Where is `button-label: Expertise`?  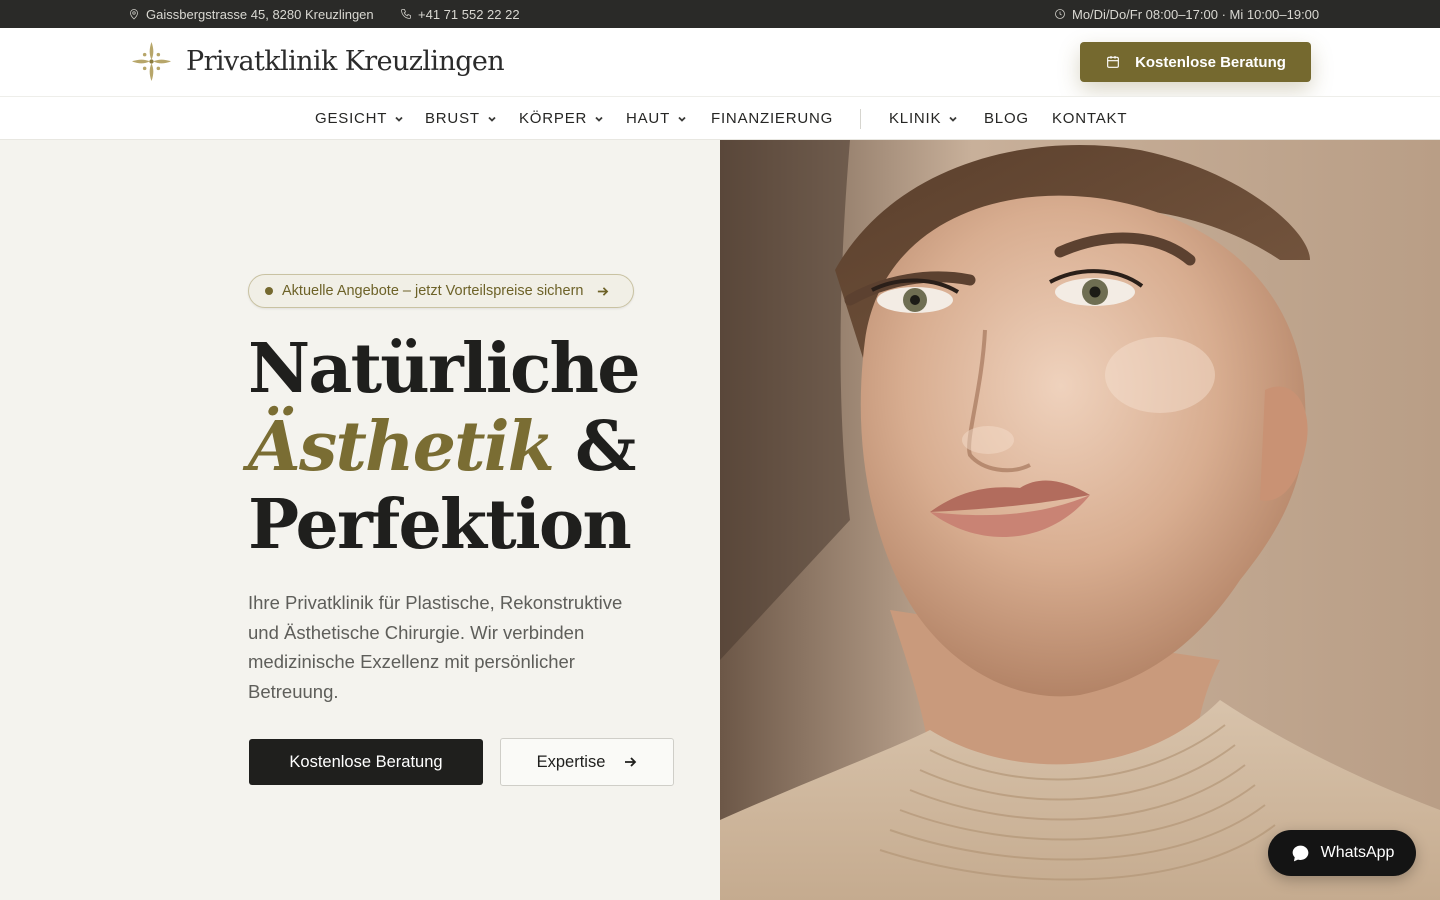
button-label: Expertise is located at coordinates (571, 761).